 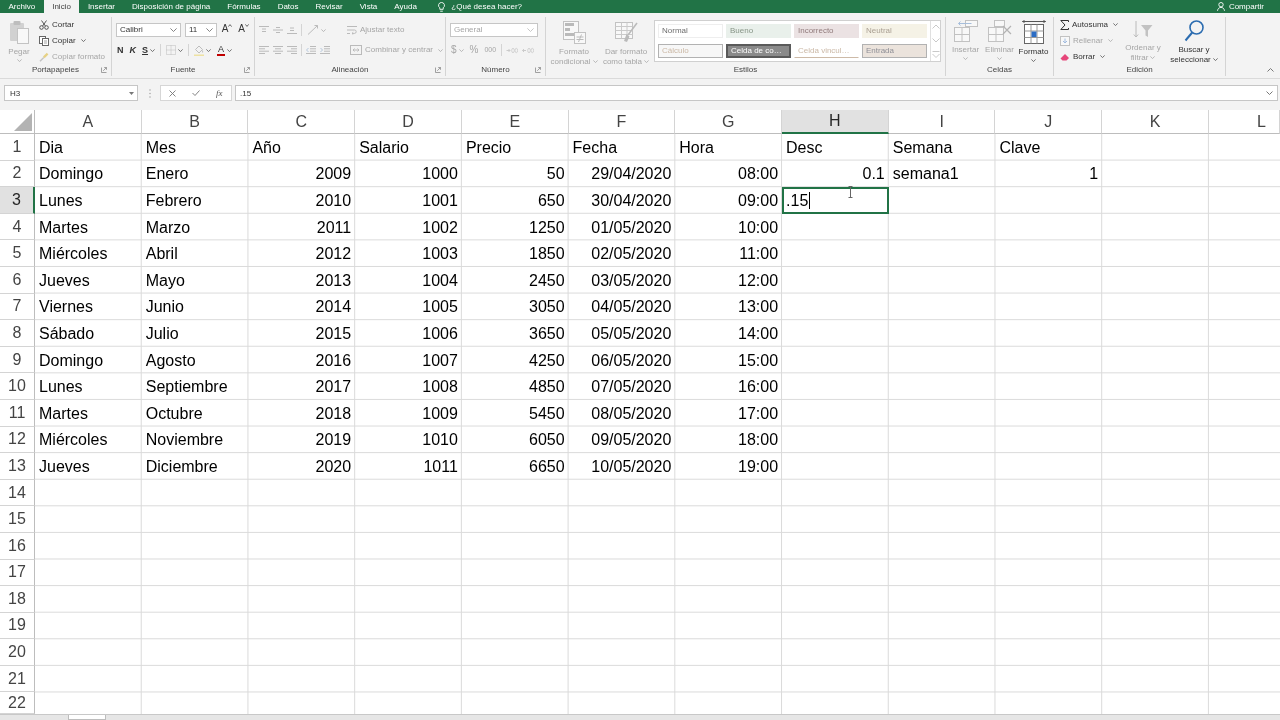 What do you see at coordinates (922, 147) in the screenshot?
I see `table-cell-text: Semana` at bounding box center [922, 147].